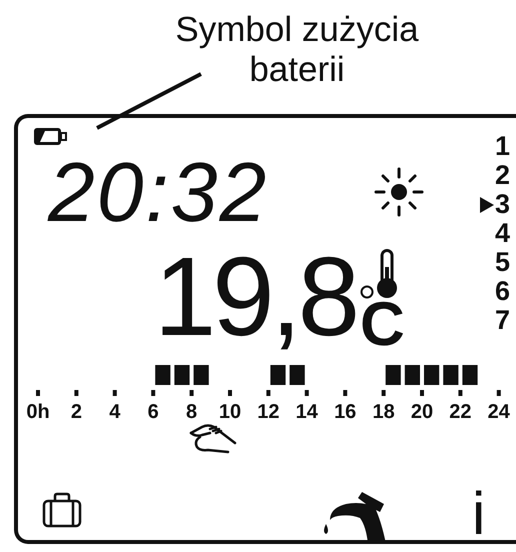  What do you see at coordinates (502, 175) in the screenshot?
I see `day-number: 2` at bounding box center [502, 175].